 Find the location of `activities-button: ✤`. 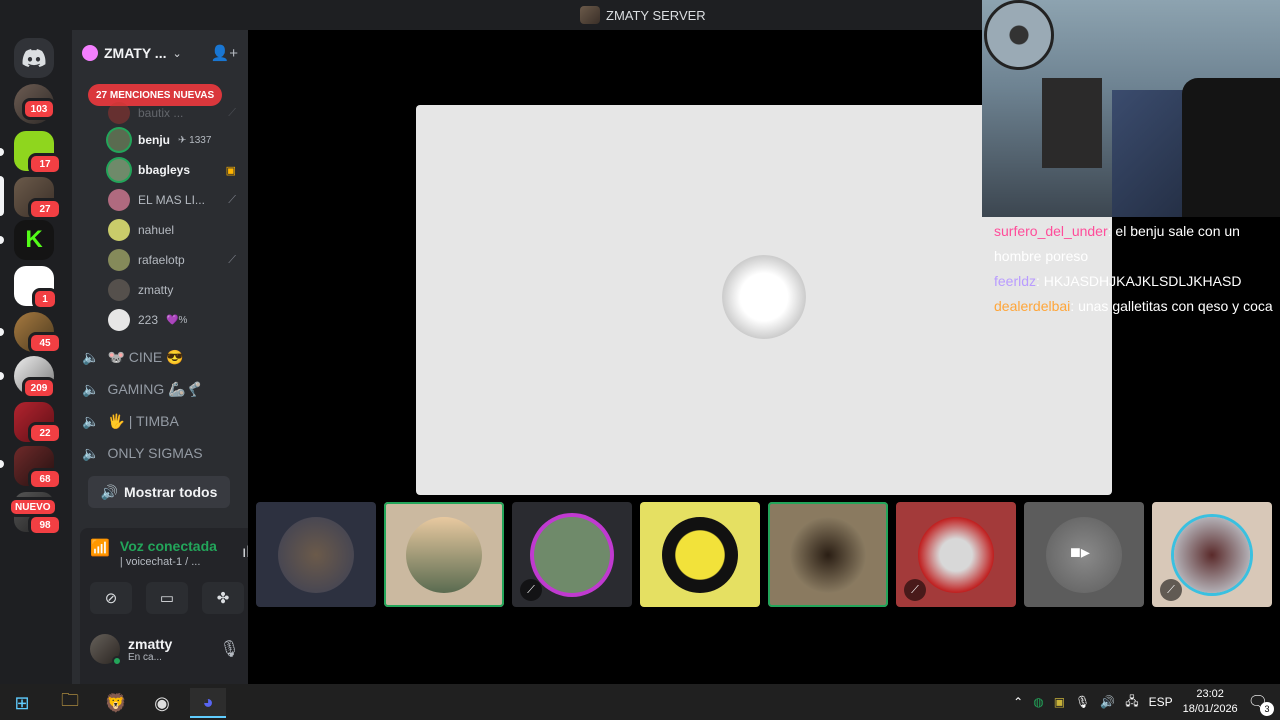

activities-button: ✤ is located at coordinates (223, 598).